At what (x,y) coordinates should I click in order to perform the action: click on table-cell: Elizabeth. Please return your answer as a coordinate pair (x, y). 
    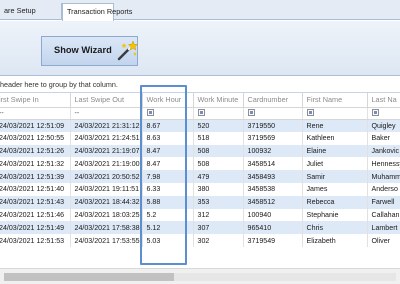
    Looking at the image, I should click on (335, 240).